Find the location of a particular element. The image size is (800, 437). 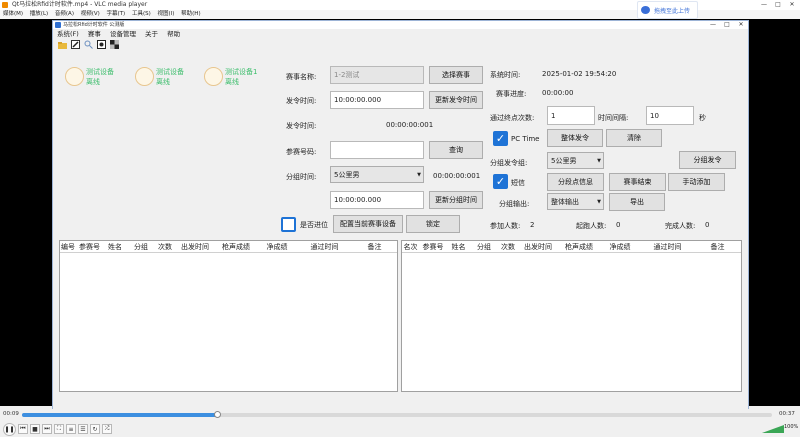

bib-input is located at coordinates (377, 150).